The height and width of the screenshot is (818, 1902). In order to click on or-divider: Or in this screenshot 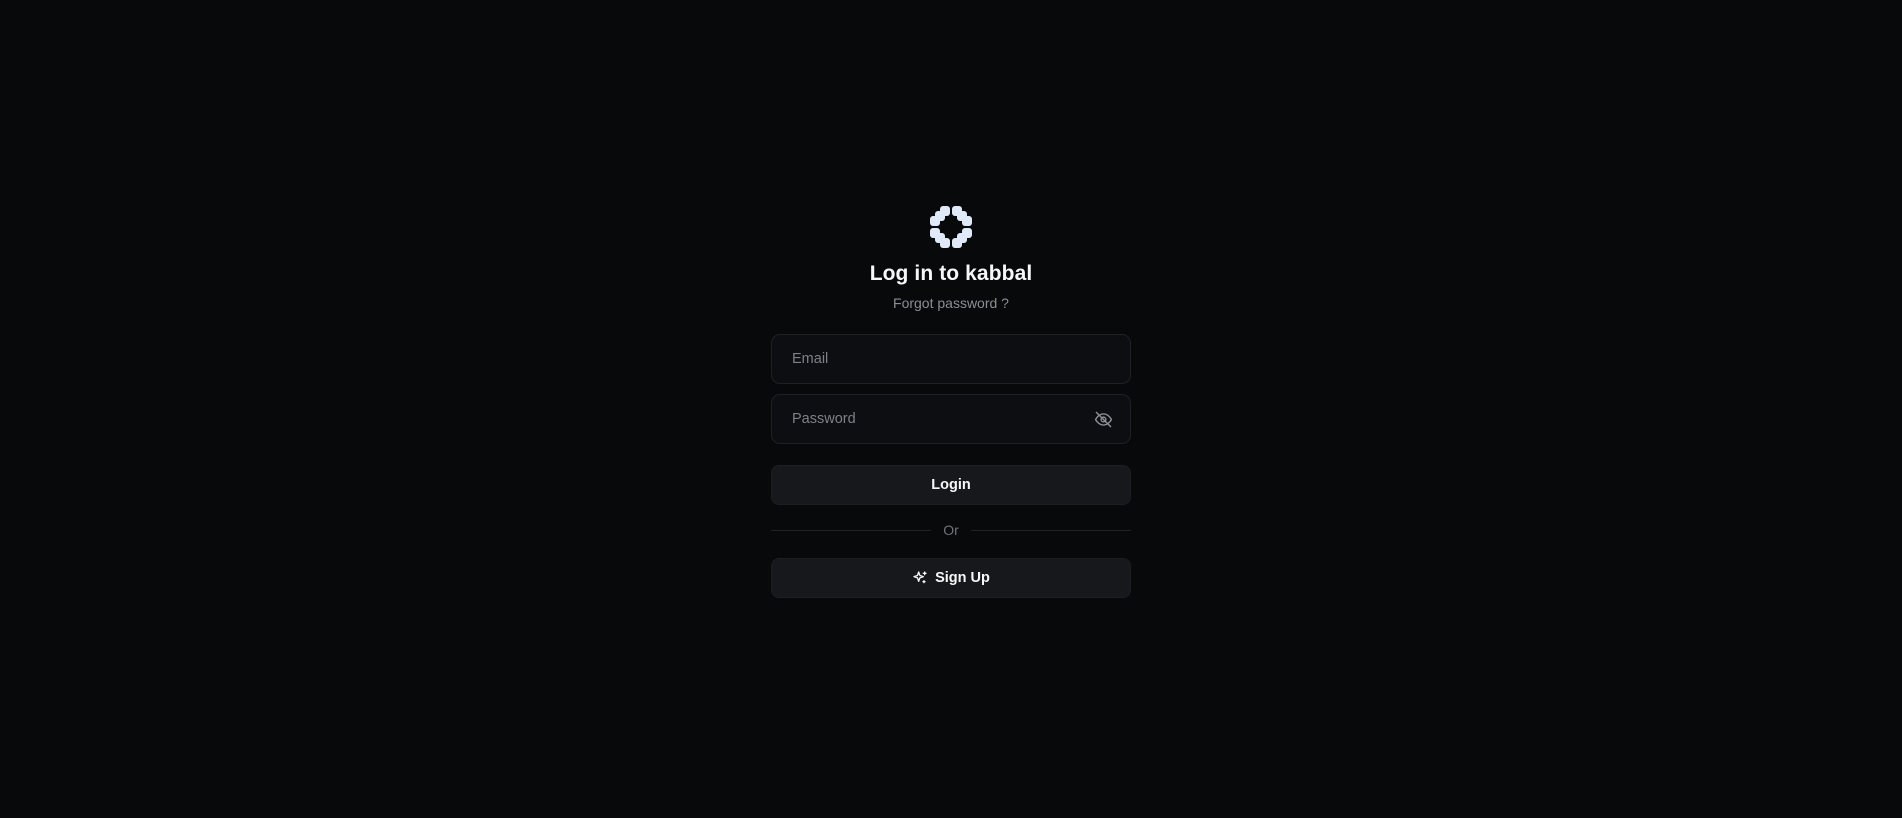, I will do `click(951, 530)`.